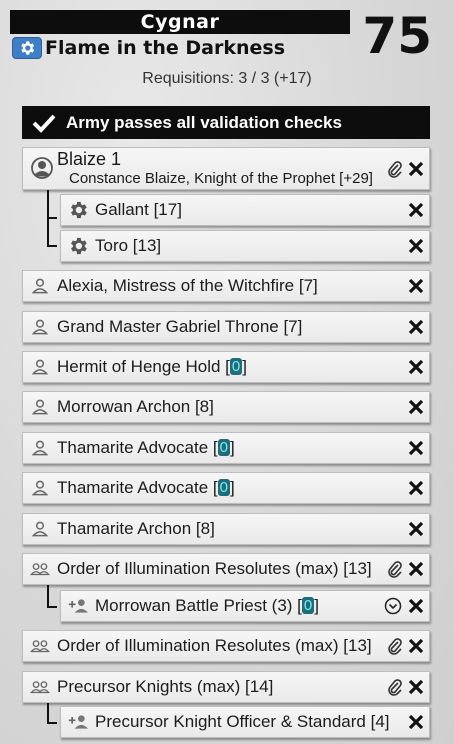 Image resolution: width=454 pixels, height=744 pixels. Describe the element at coordinates (245, 246) in the screenshot. I see `warjack-card: Toro [13]` at that location.